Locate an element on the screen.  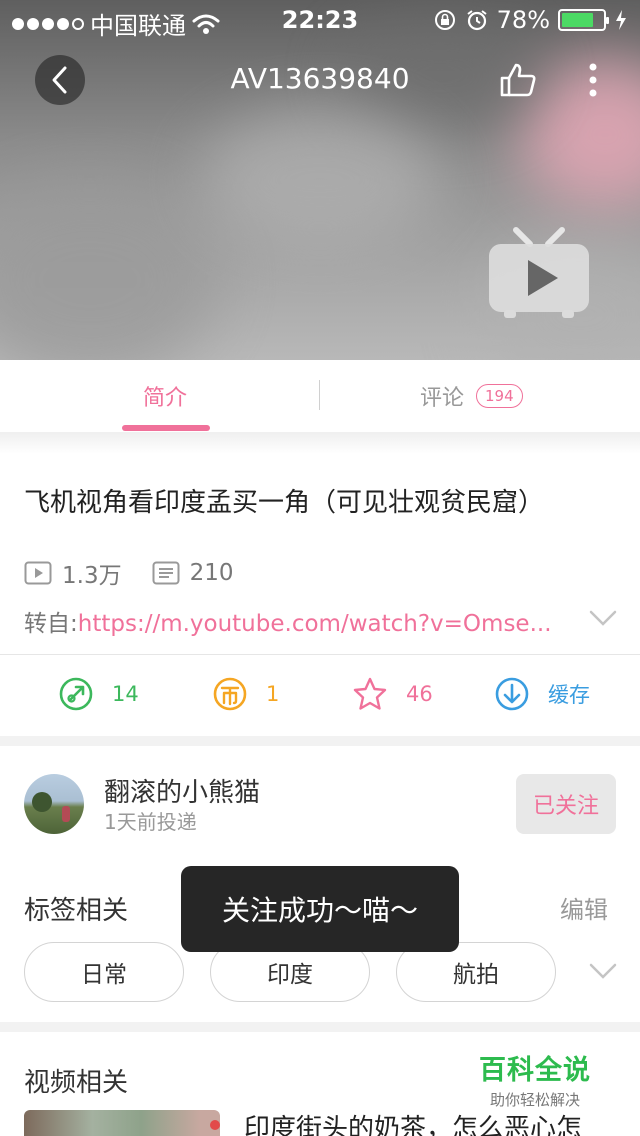
video-title: 飞机视角看印度孟买一角（可见壮观贫民窟） is located at coordinates (284, 503).